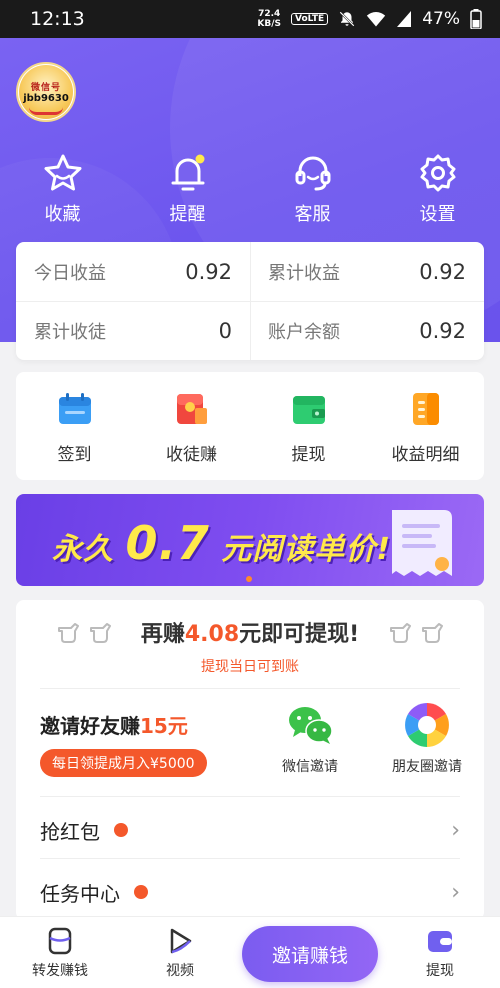  Describe the element at coordinates (441, 19) in the screenshot. I see `battery-percent: 47%` at that location.